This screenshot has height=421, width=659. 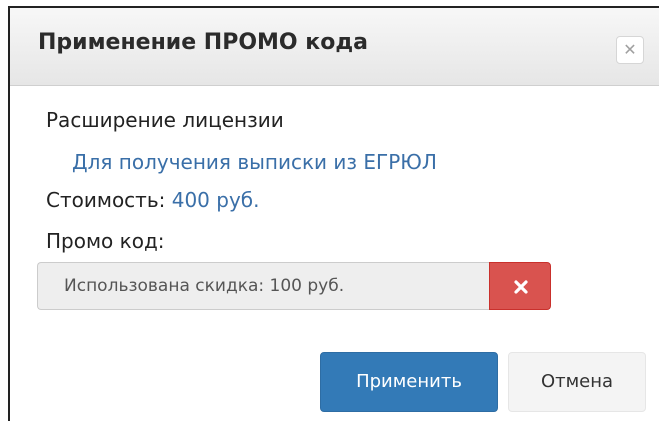 What do you see at coordinates (215, 200) in the screenshot?
I see `cost-value: 400 руб.` at bounding box center [215, 200].